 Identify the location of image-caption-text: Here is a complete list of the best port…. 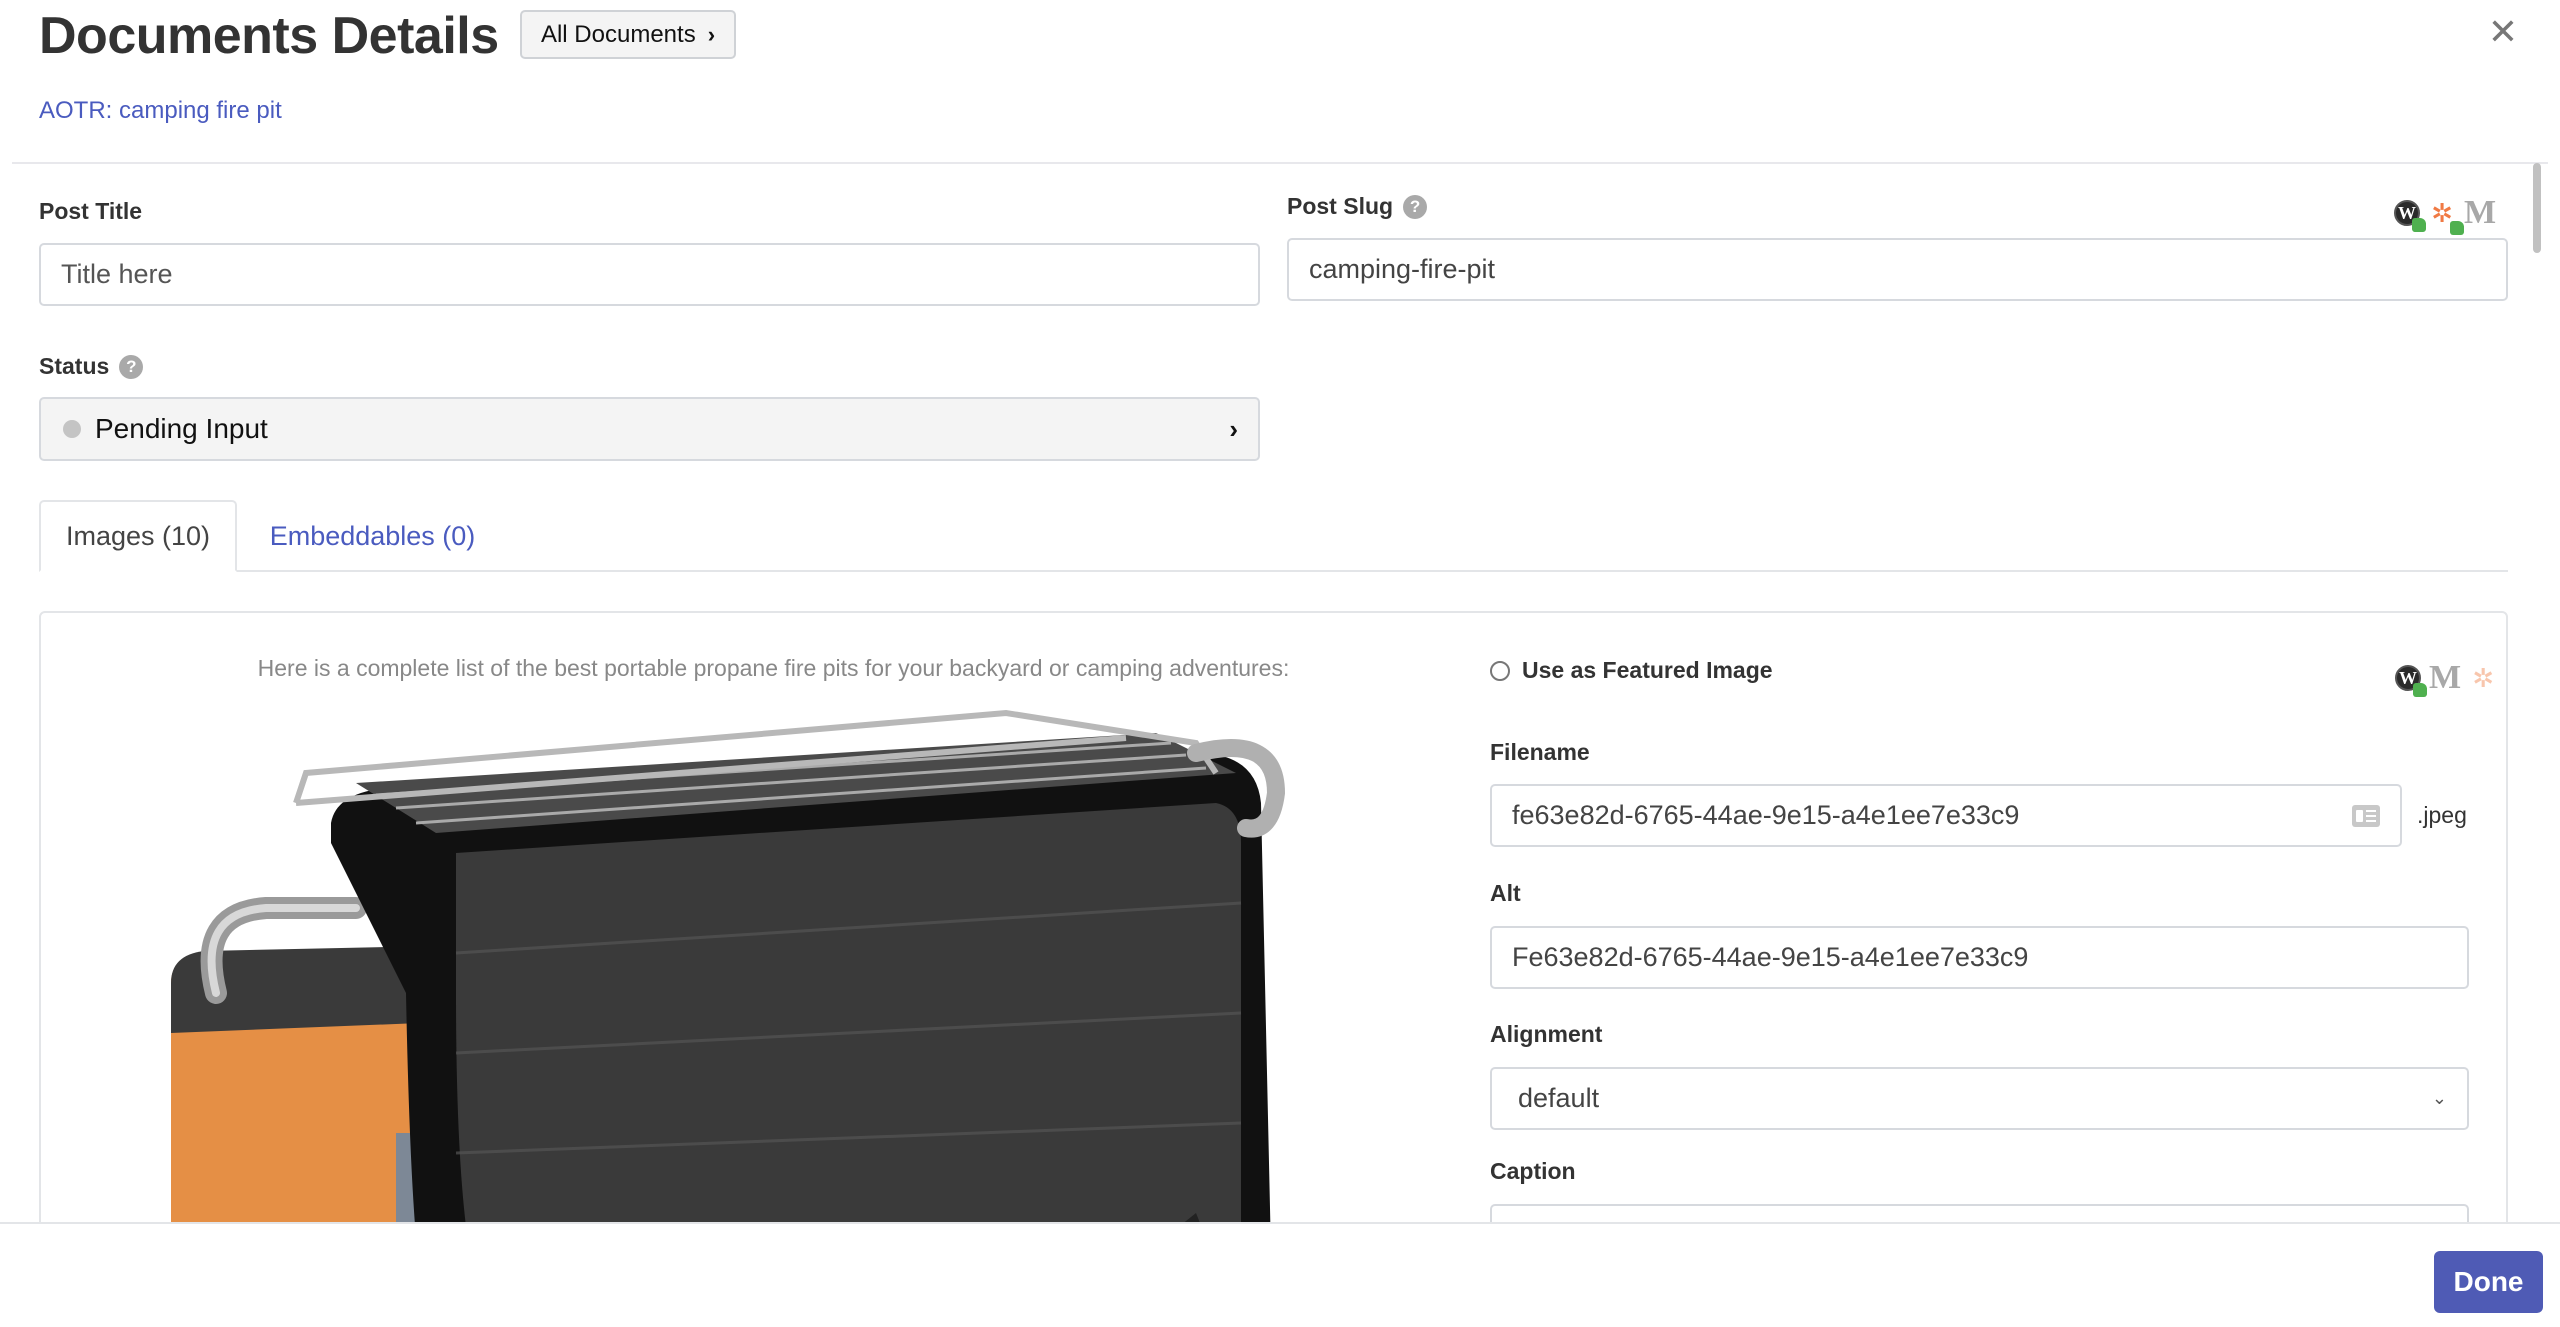
(773, 668).